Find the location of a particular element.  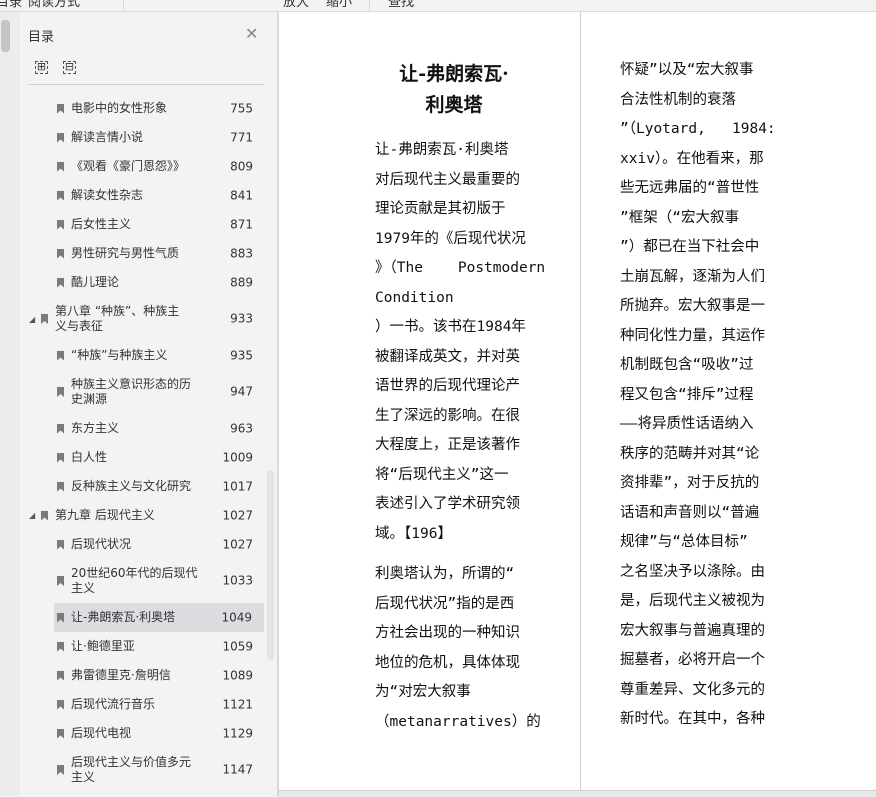

toc-item-label: 后现代状况 is located at coordinates (101, 544).